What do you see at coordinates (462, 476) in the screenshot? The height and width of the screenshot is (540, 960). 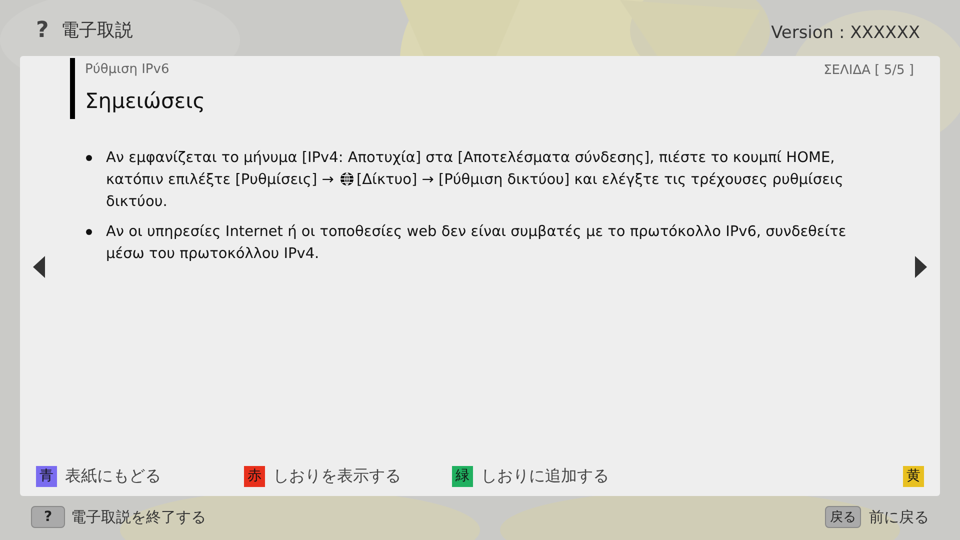 I see `color-key: 緑` at bounding box center [462, 476].